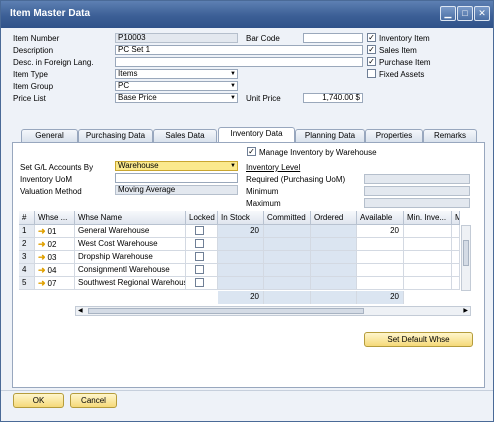 This screenshot has height=422, width=494. I want to click on row-number: 3, so click(27, 257).